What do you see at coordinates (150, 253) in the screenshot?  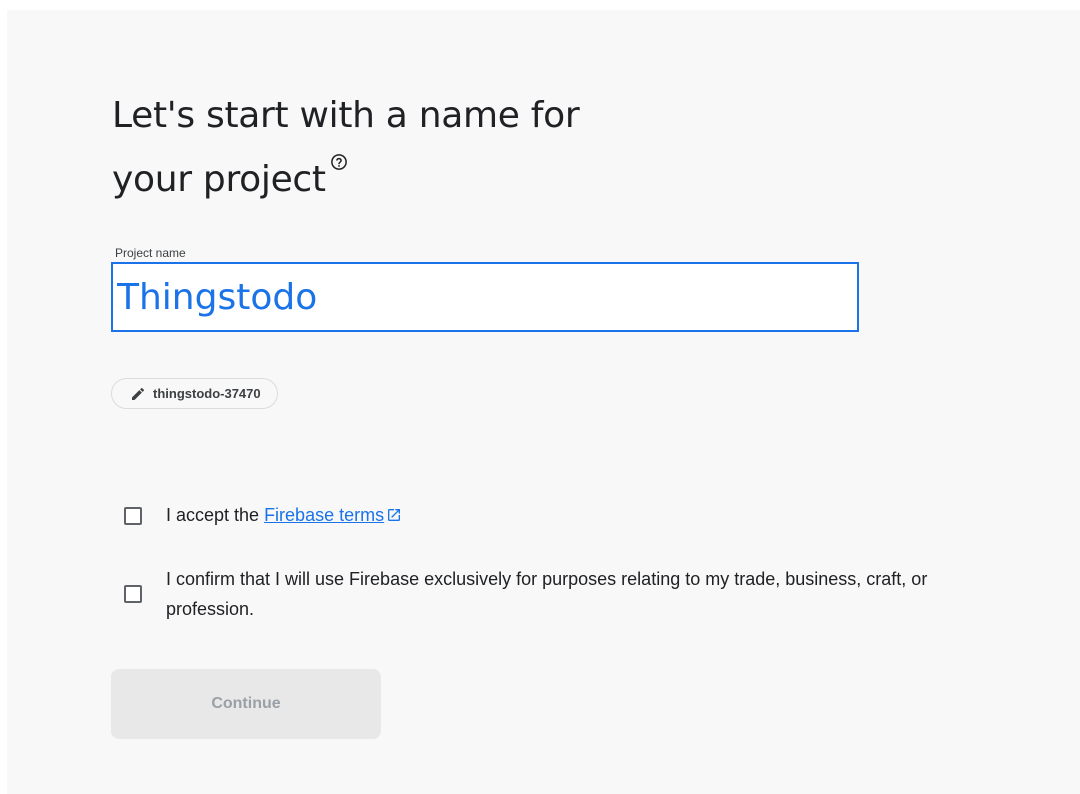 I see `project-name-label: Project name` at bounding box center [150, 253].